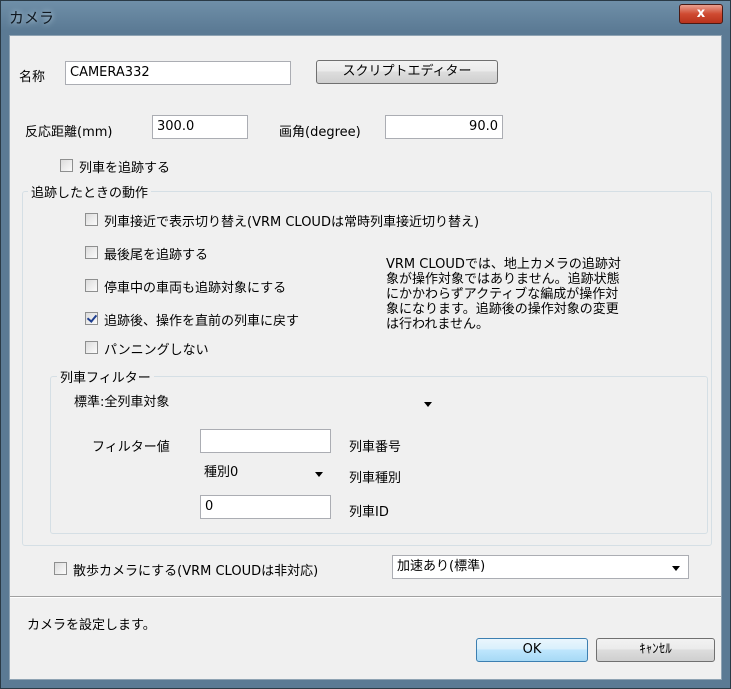  I want to click on option-label: 最後尾を追跡する, so click(156, 255).